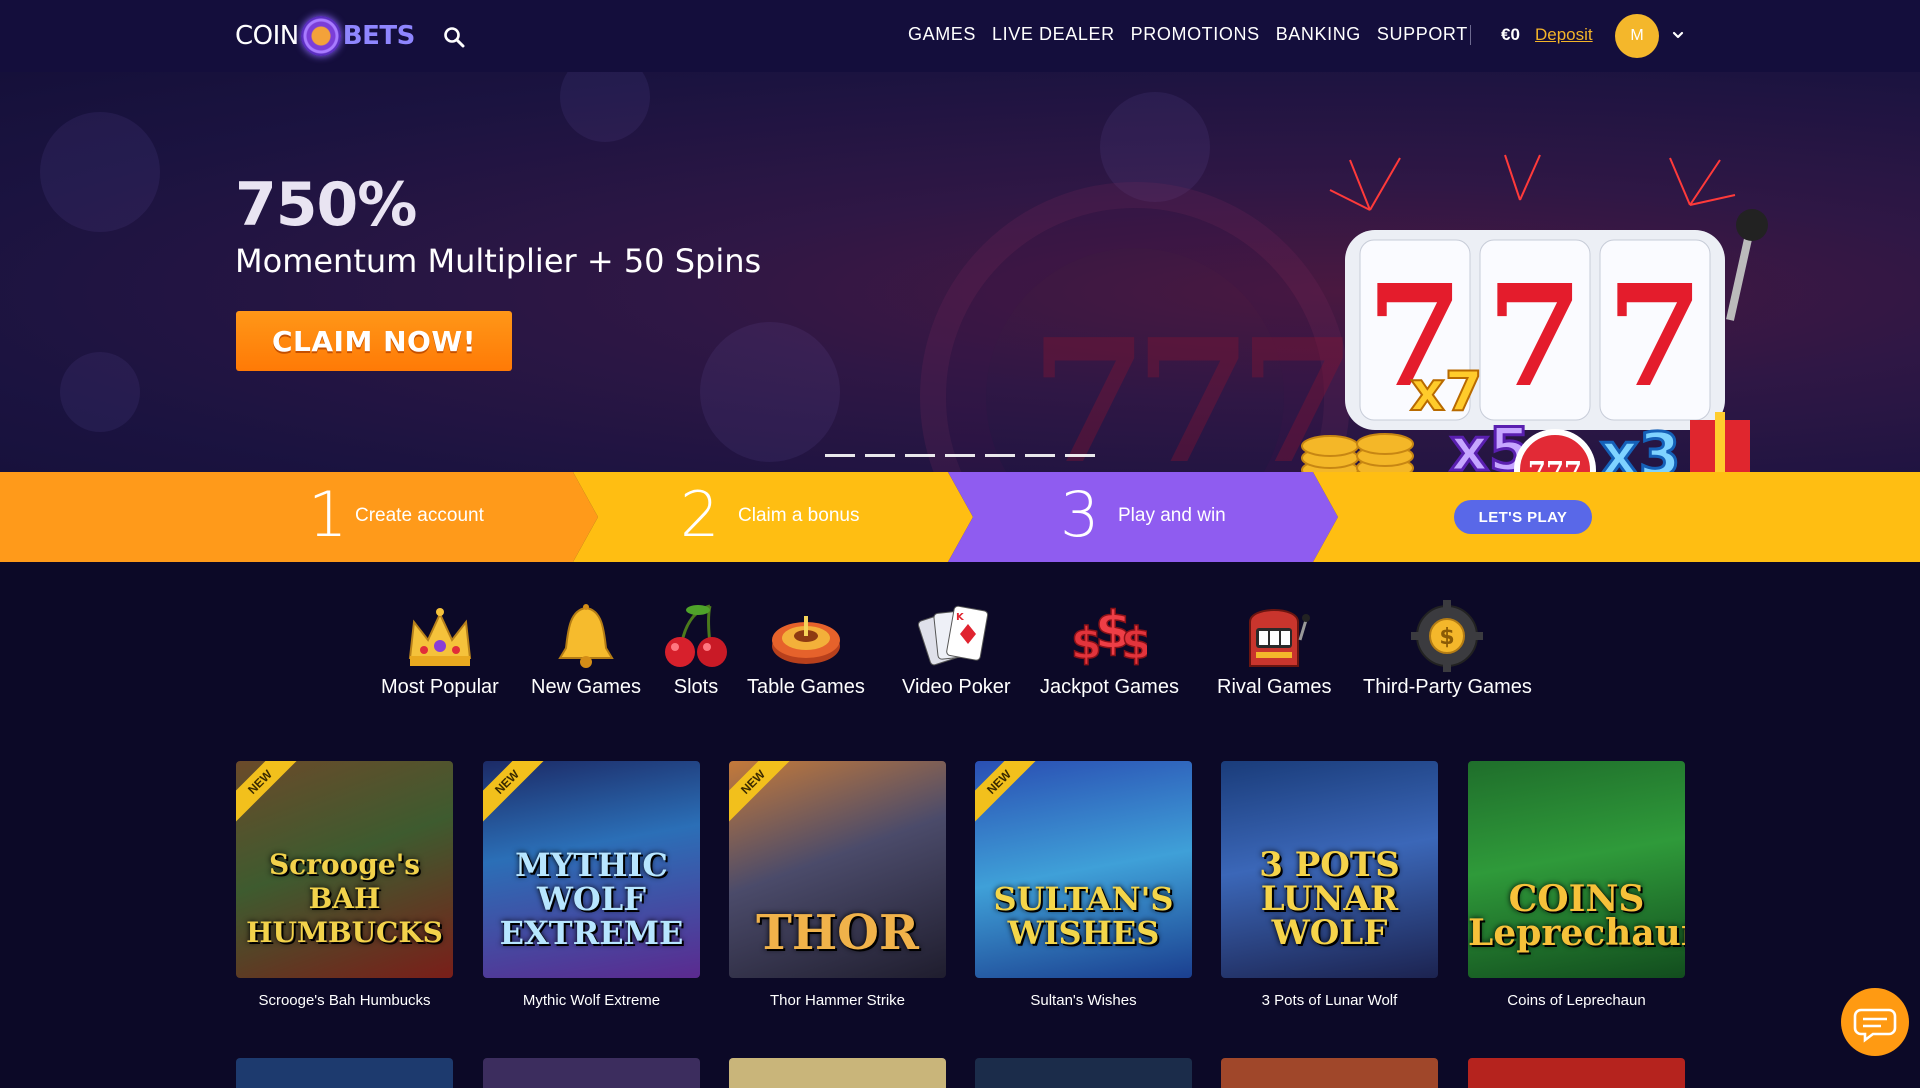 This screenshot has height=1088, width=1920. Describe the element at coordinates (374, 341) in the screenshot. I see `claim-now-button: CLAIM NOW!` at that location.